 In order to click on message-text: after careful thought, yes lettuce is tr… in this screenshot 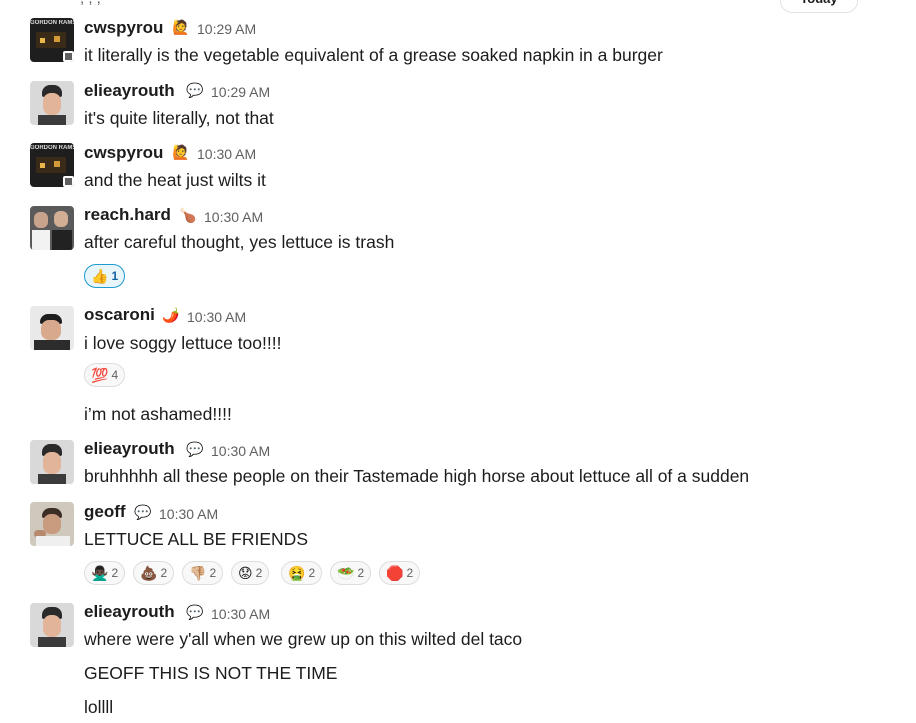, I will do `click(239, 242)`.